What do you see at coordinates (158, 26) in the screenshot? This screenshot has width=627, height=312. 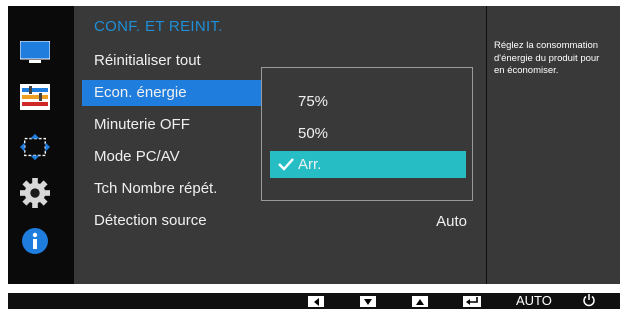 I see `menu-title: CONF. ET REINIT.` at bounding box center [158, 26].